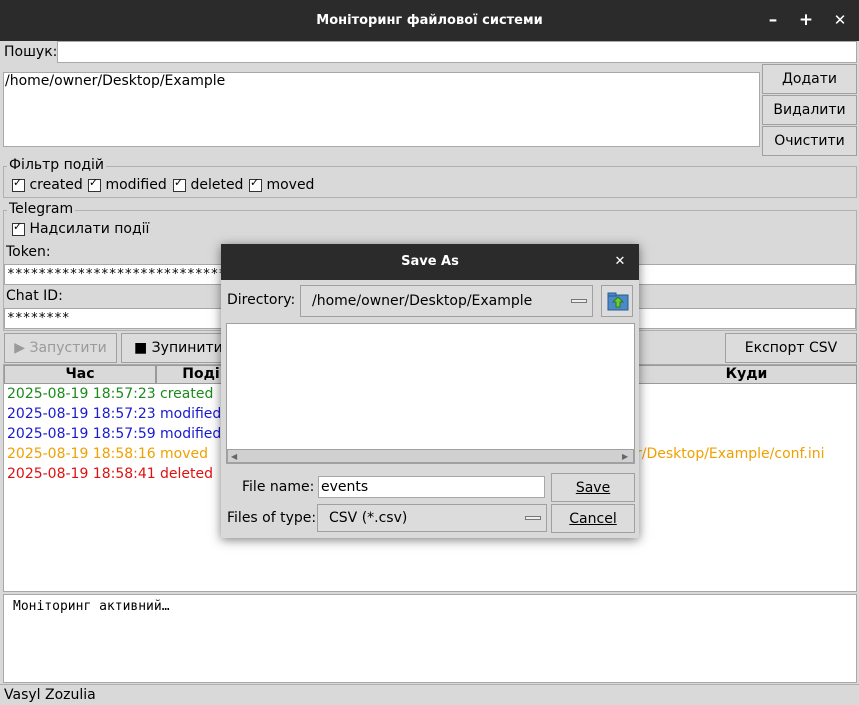 The height and width of the screenshot is (705, 859). I want to click on remove-path-button: Видалити, so click(809, 110).